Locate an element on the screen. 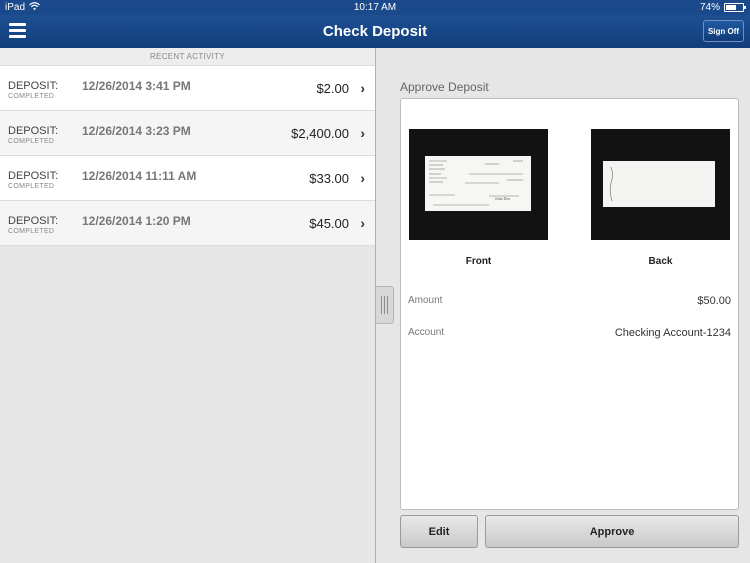  account-label: Account is located at coordinates (426, 332).